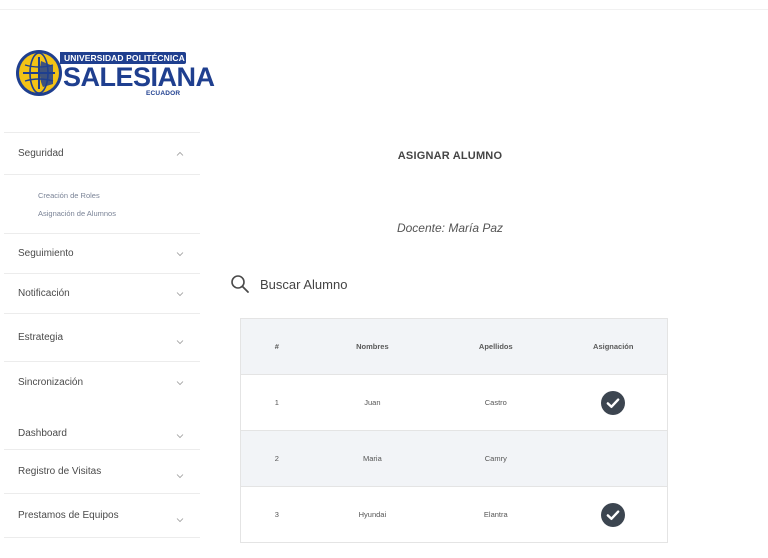 This screenshot has height=558, width=768. What do you see at coordinates (102, 382) in the screenshot?
I see `sidebar-item-sincronizacion: Sincronización` at bounding box center [102, 382].